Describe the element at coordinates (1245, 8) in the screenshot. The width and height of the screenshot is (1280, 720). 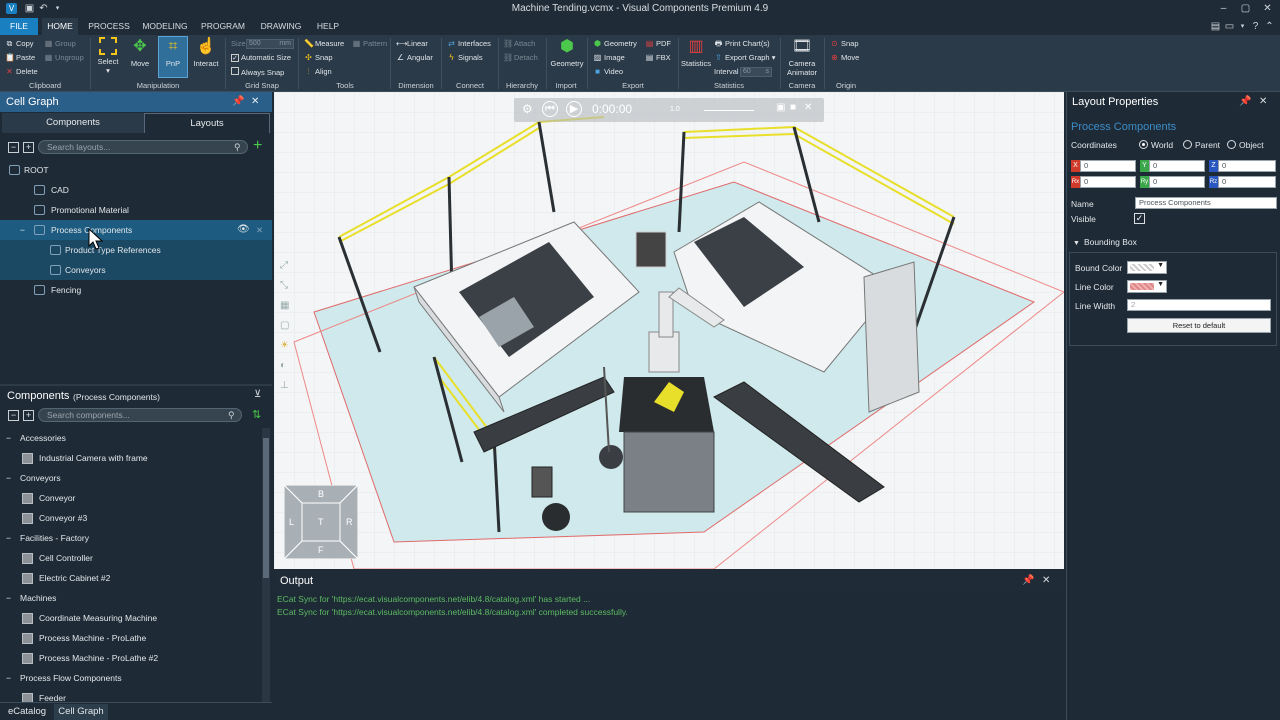
I see `maximize-icon: ▢` at that location.